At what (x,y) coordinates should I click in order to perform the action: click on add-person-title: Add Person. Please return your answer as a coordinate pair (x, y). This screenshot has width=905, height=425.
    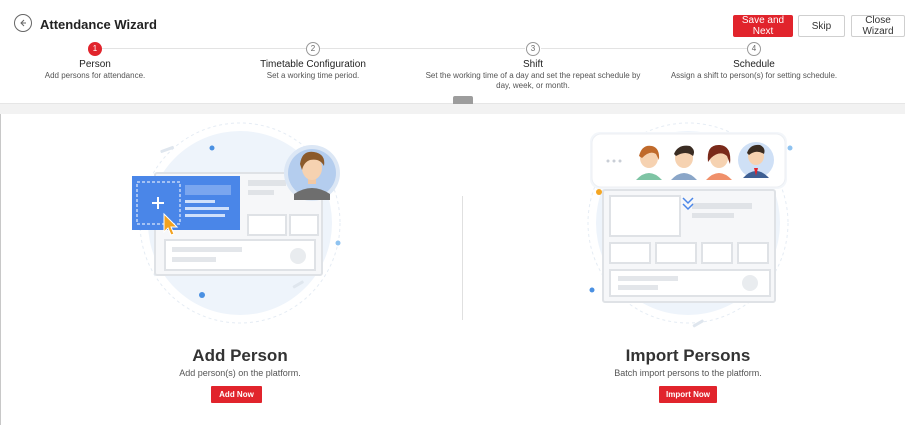
    Looking at the image, I should click on (240, 355).